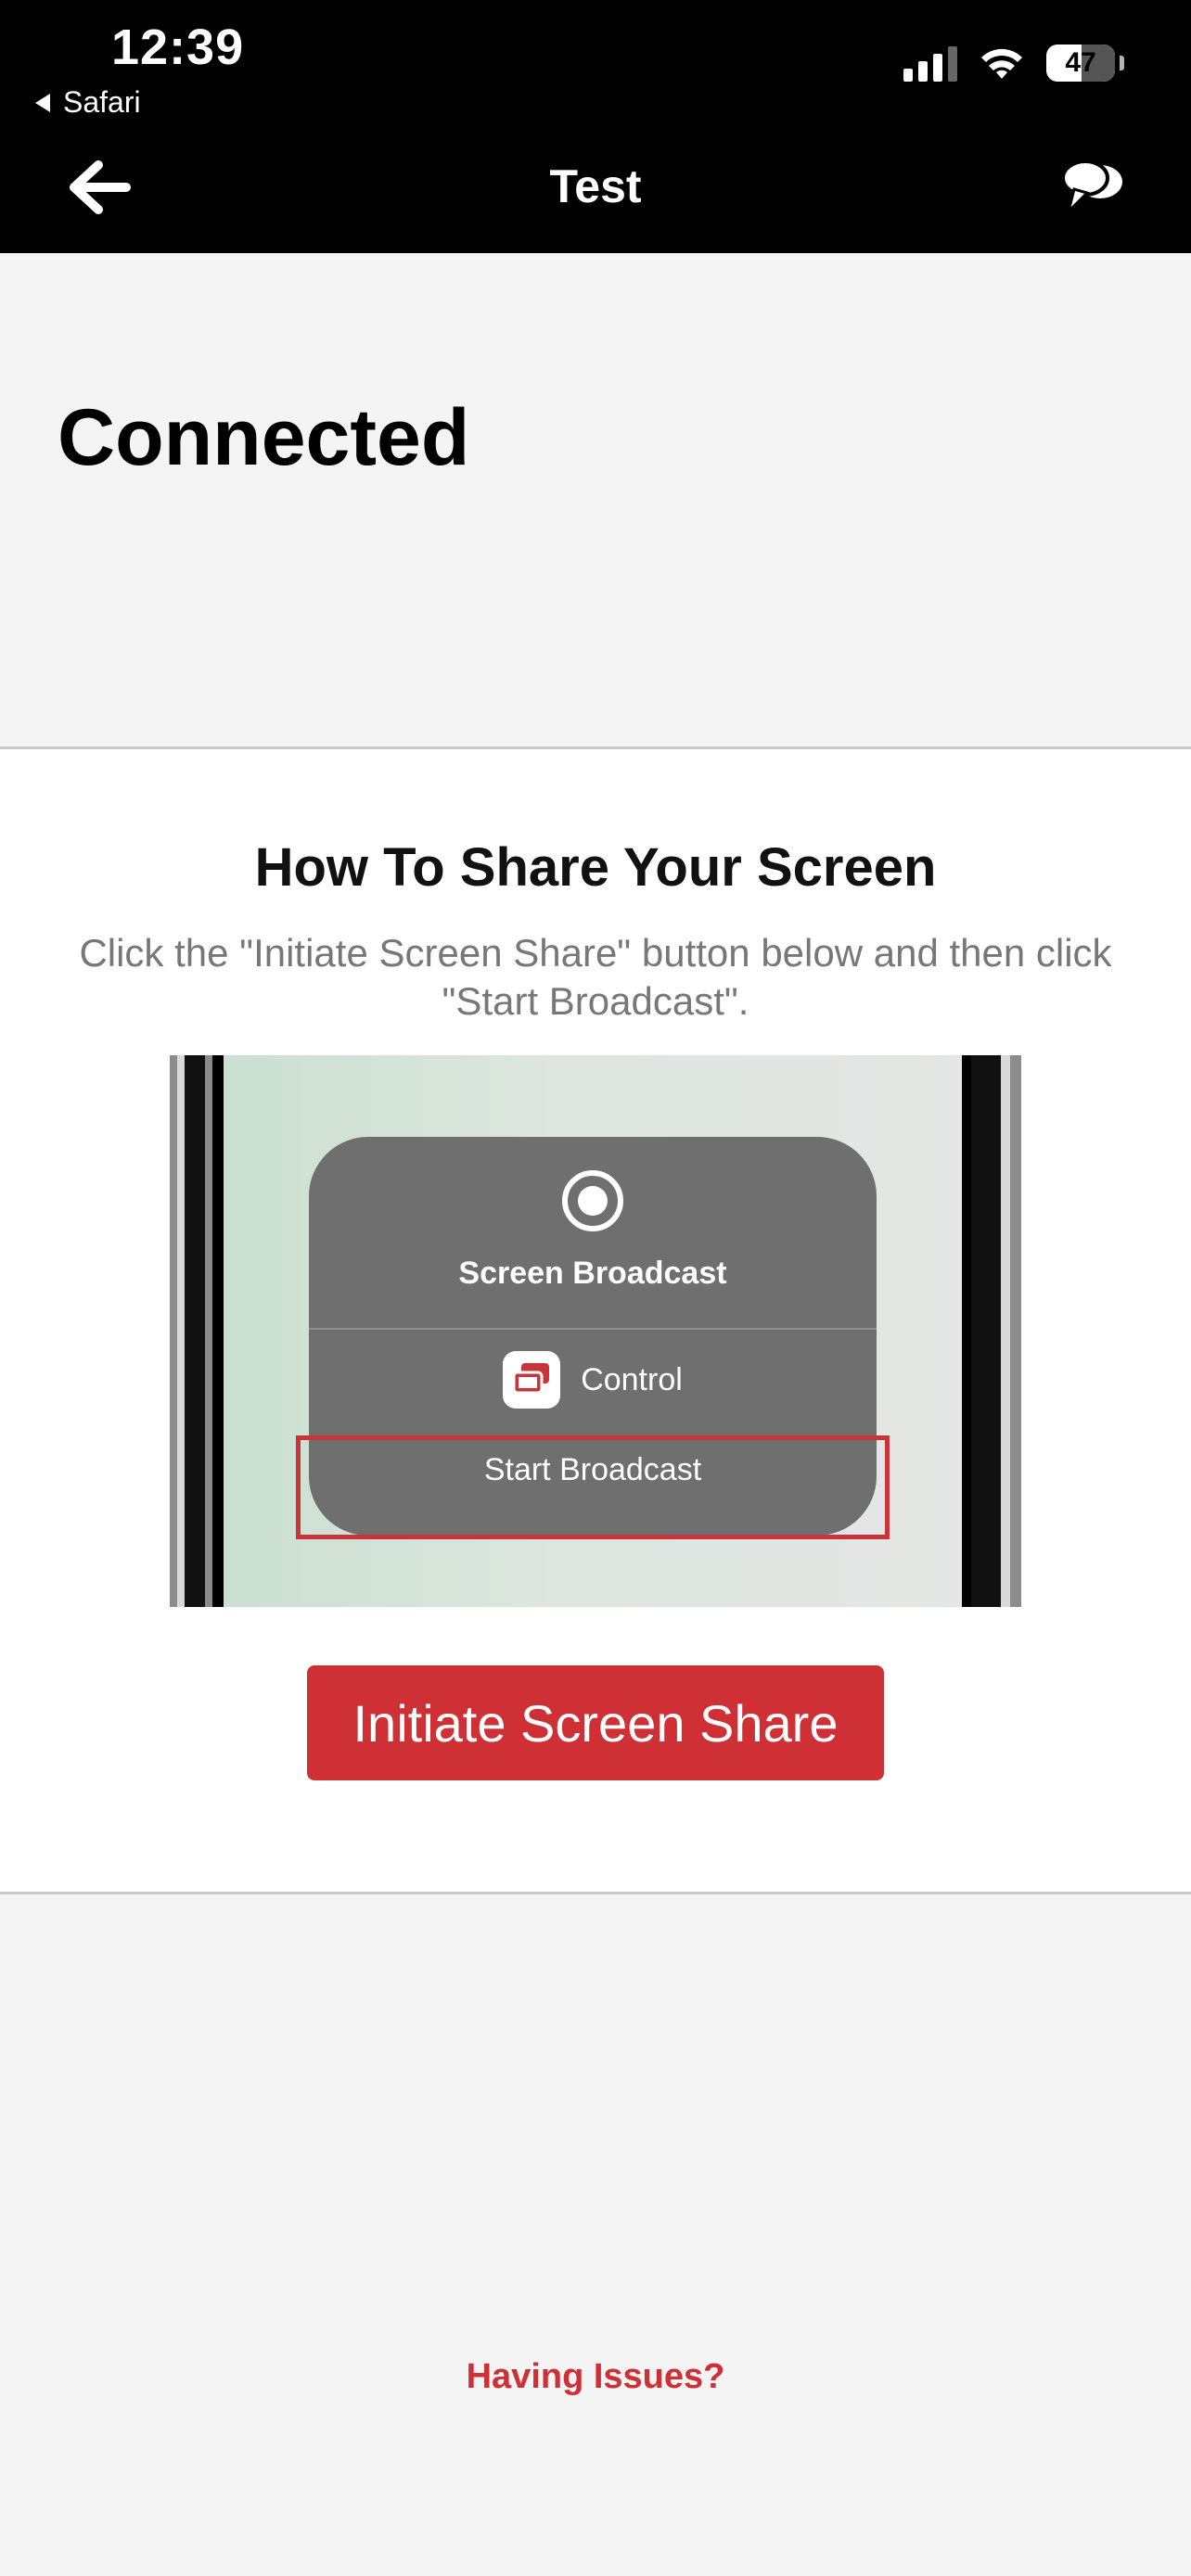  I want to click on battery-level: 47, so click(1080, 62).